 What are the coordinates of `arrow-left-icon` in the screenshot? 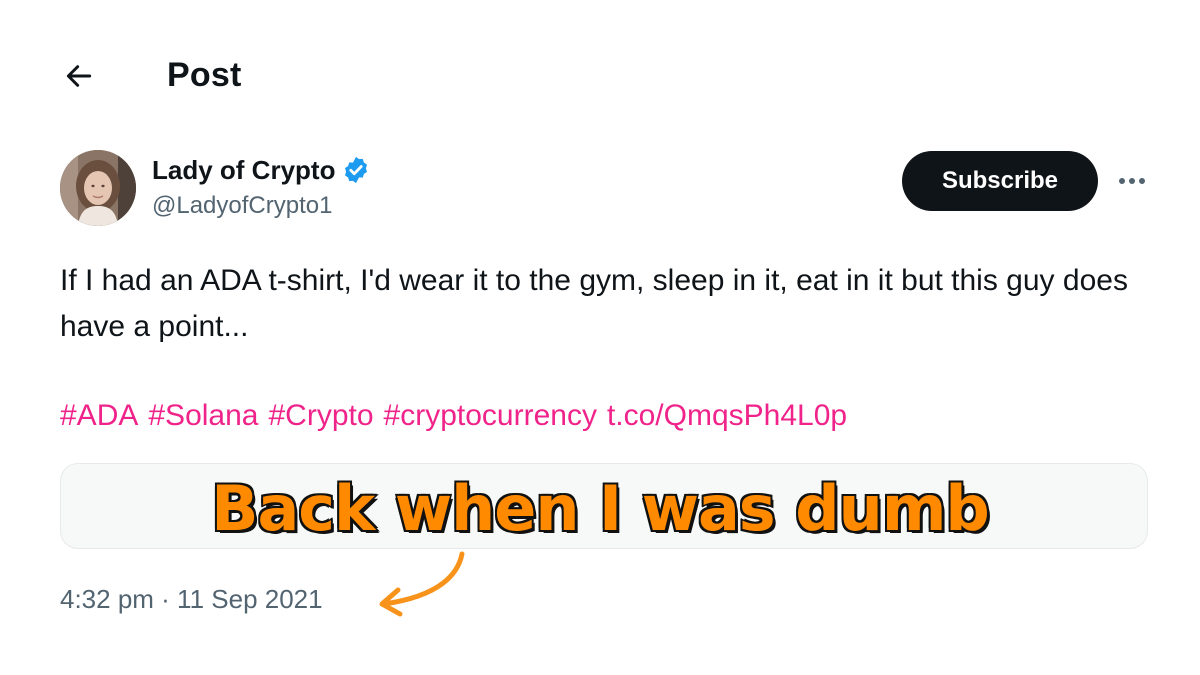 It's located at (79, 76).